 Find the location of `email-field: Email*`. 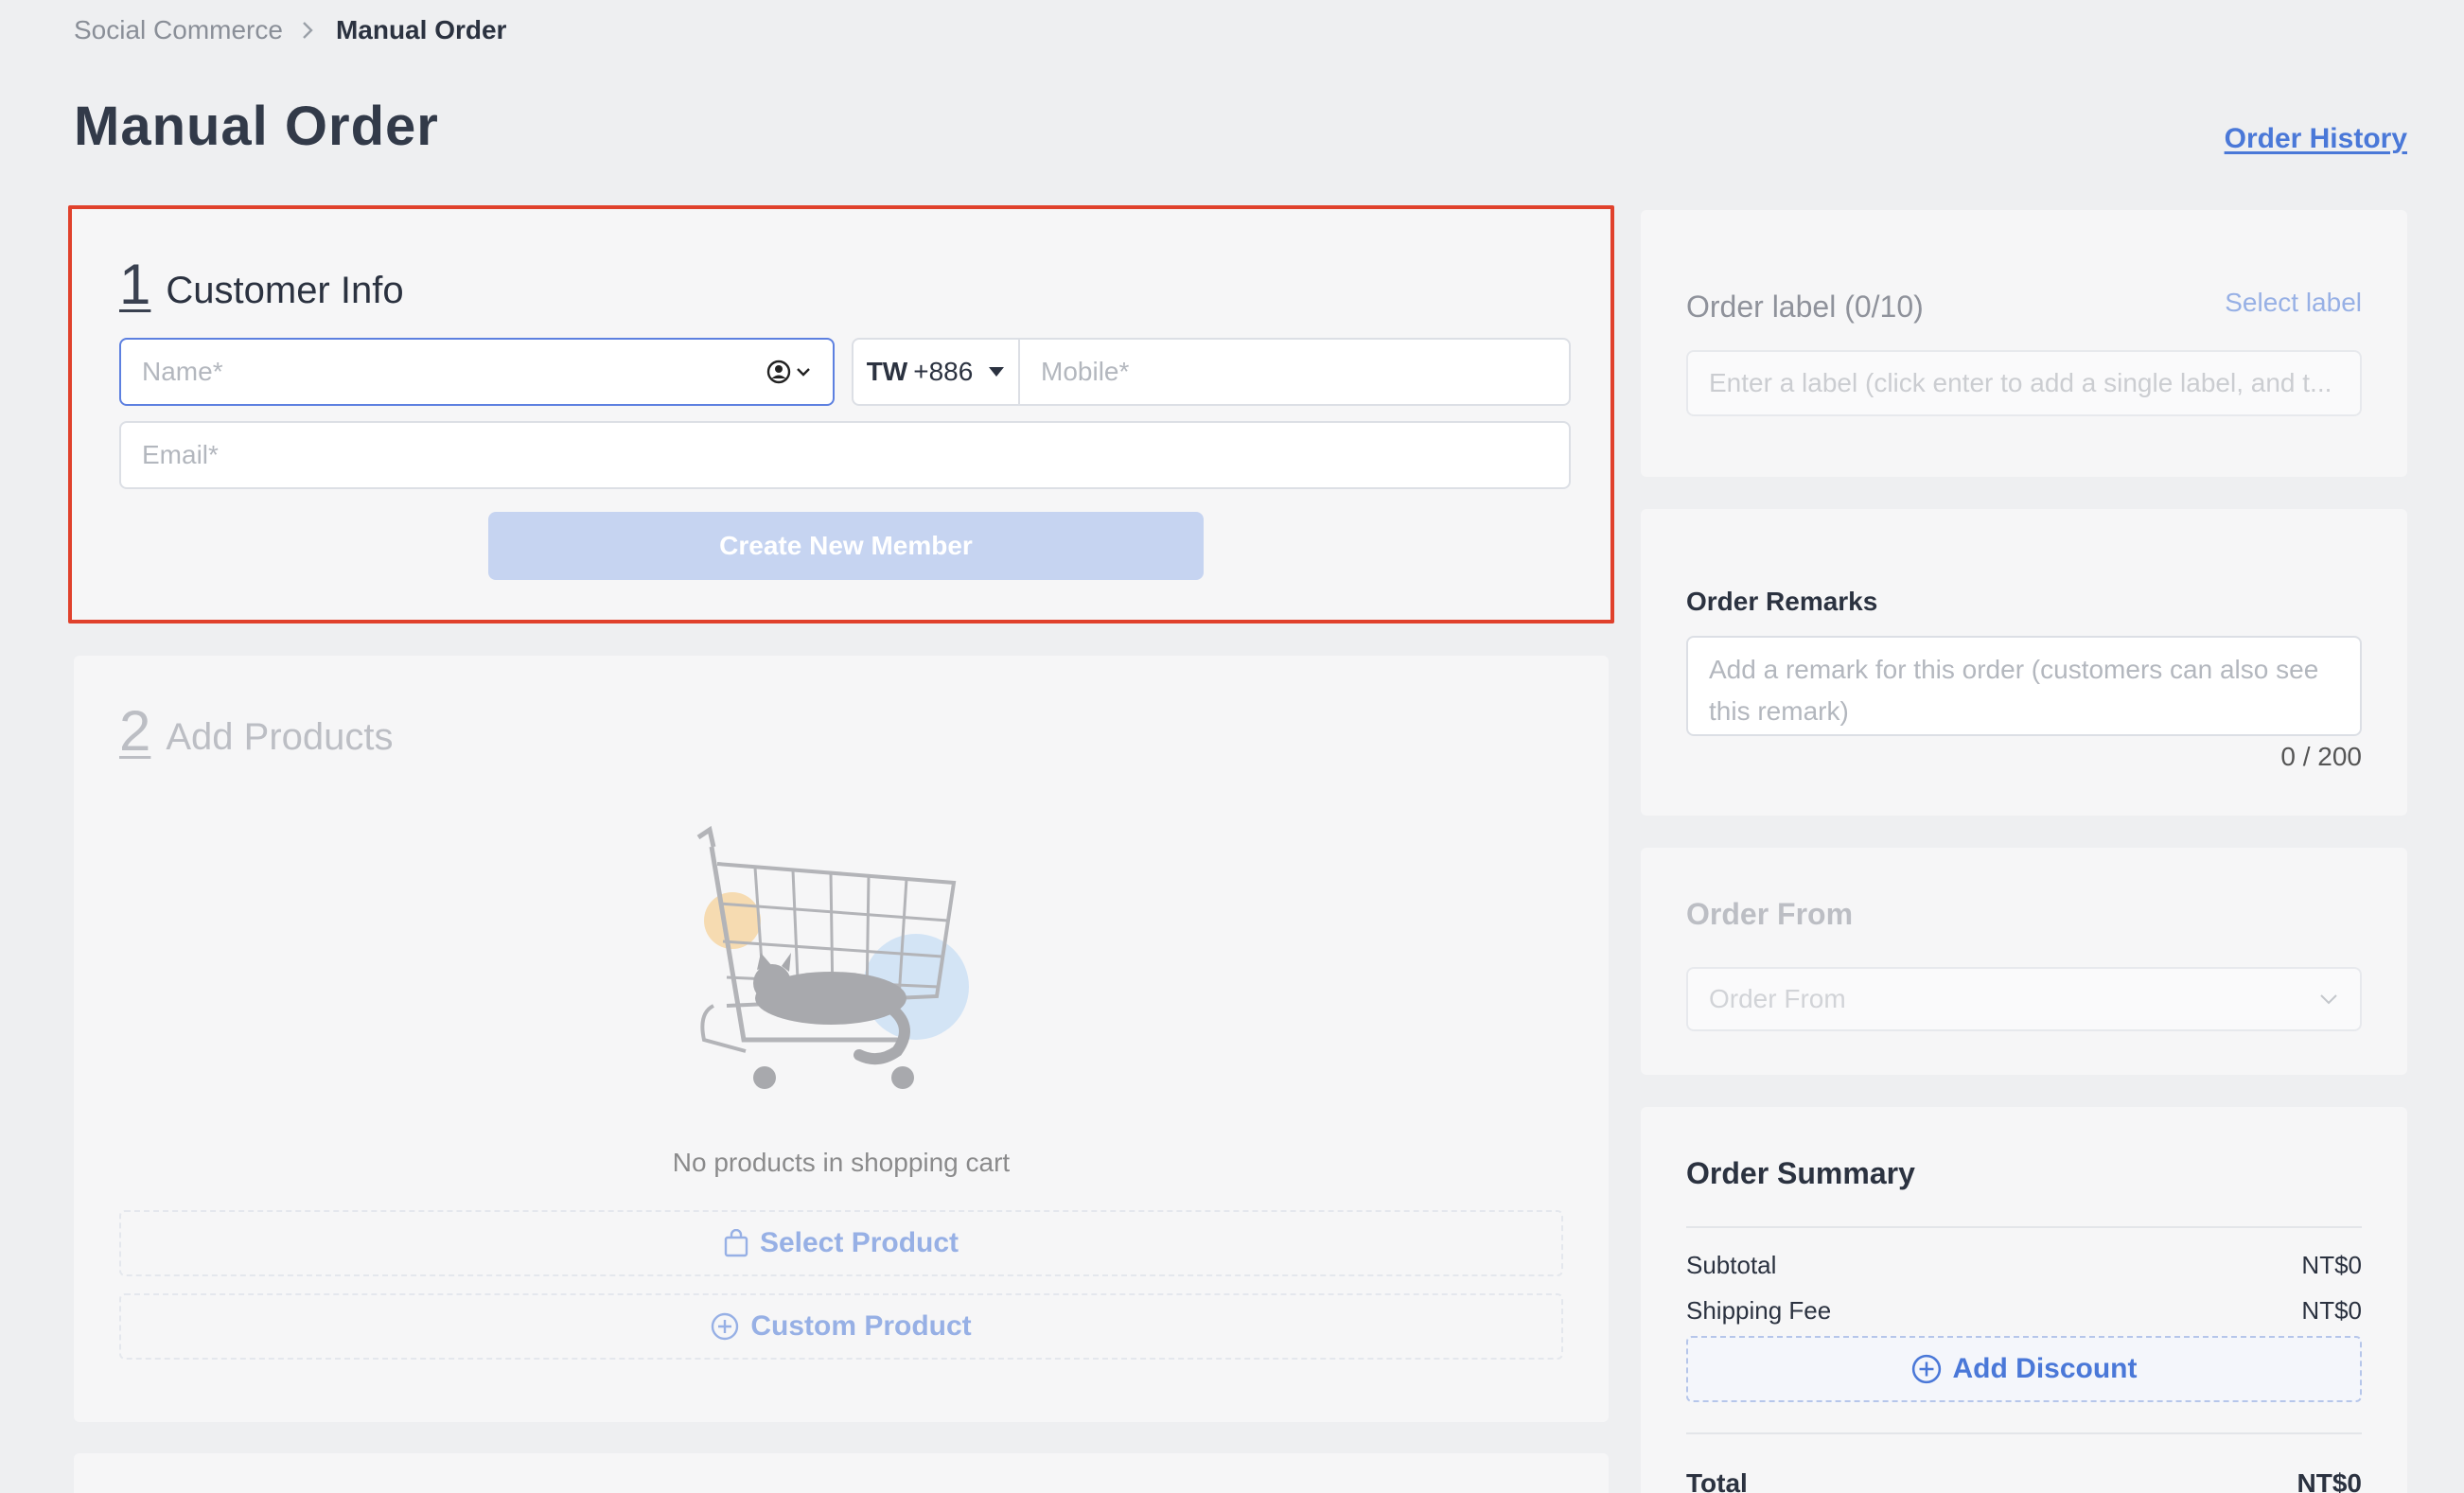

email-field: Email* is located at coordinates (845, 455).